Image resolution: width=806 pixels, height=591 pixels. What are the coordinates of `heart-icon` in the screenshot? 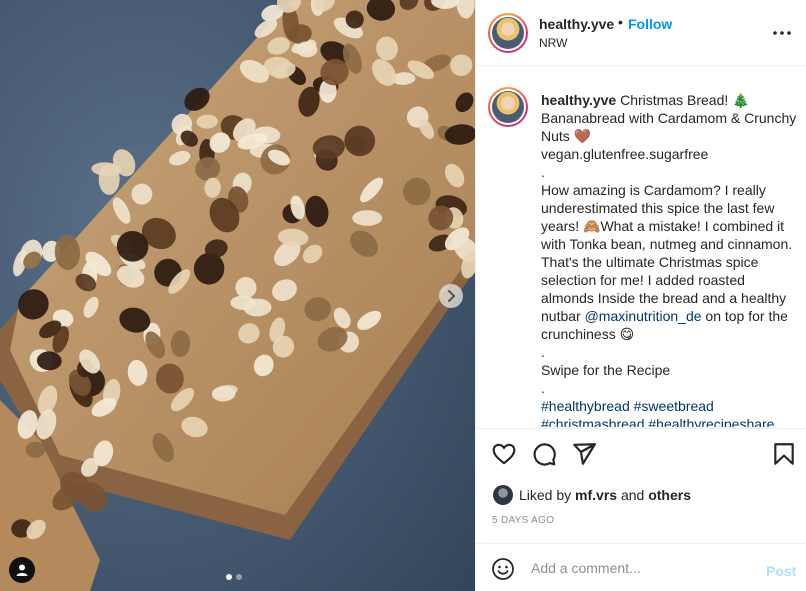 It's located at (504, 454).